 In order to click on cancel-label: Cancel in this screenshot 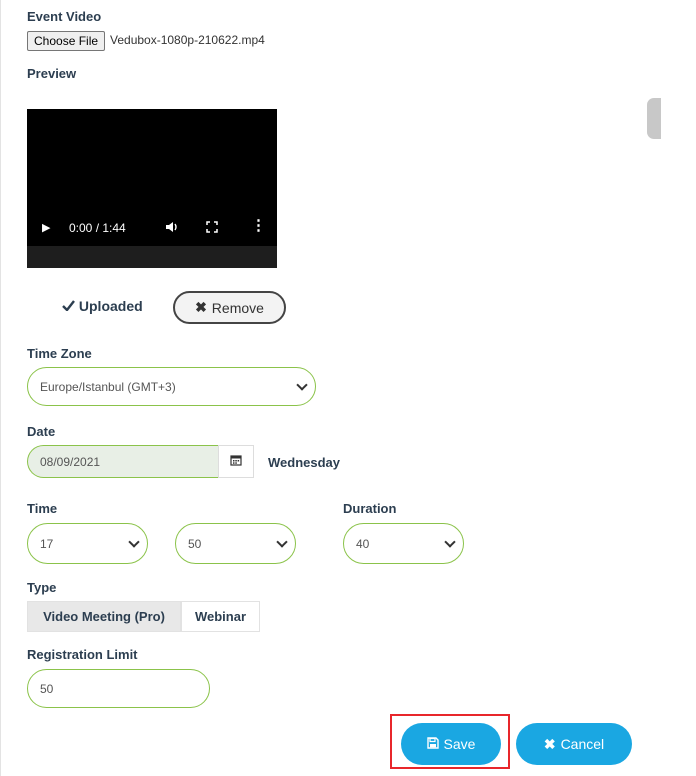, I will do `click(582, 744)`.